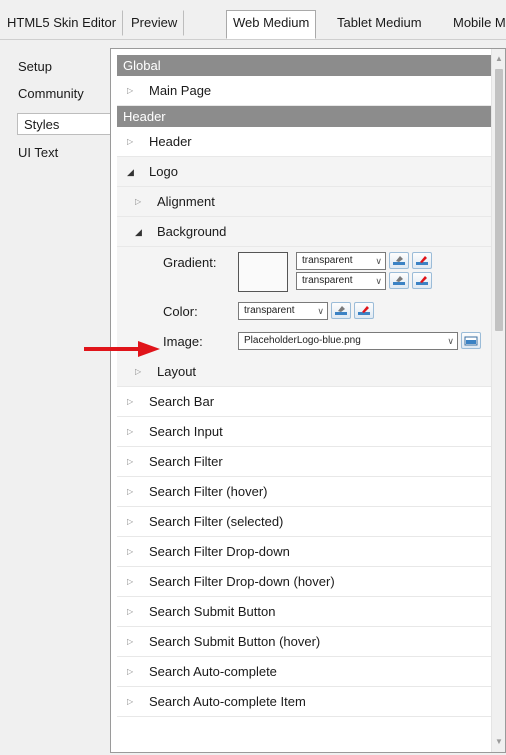  I want to click on gradient-label: Gradient:, so click(190, 262).